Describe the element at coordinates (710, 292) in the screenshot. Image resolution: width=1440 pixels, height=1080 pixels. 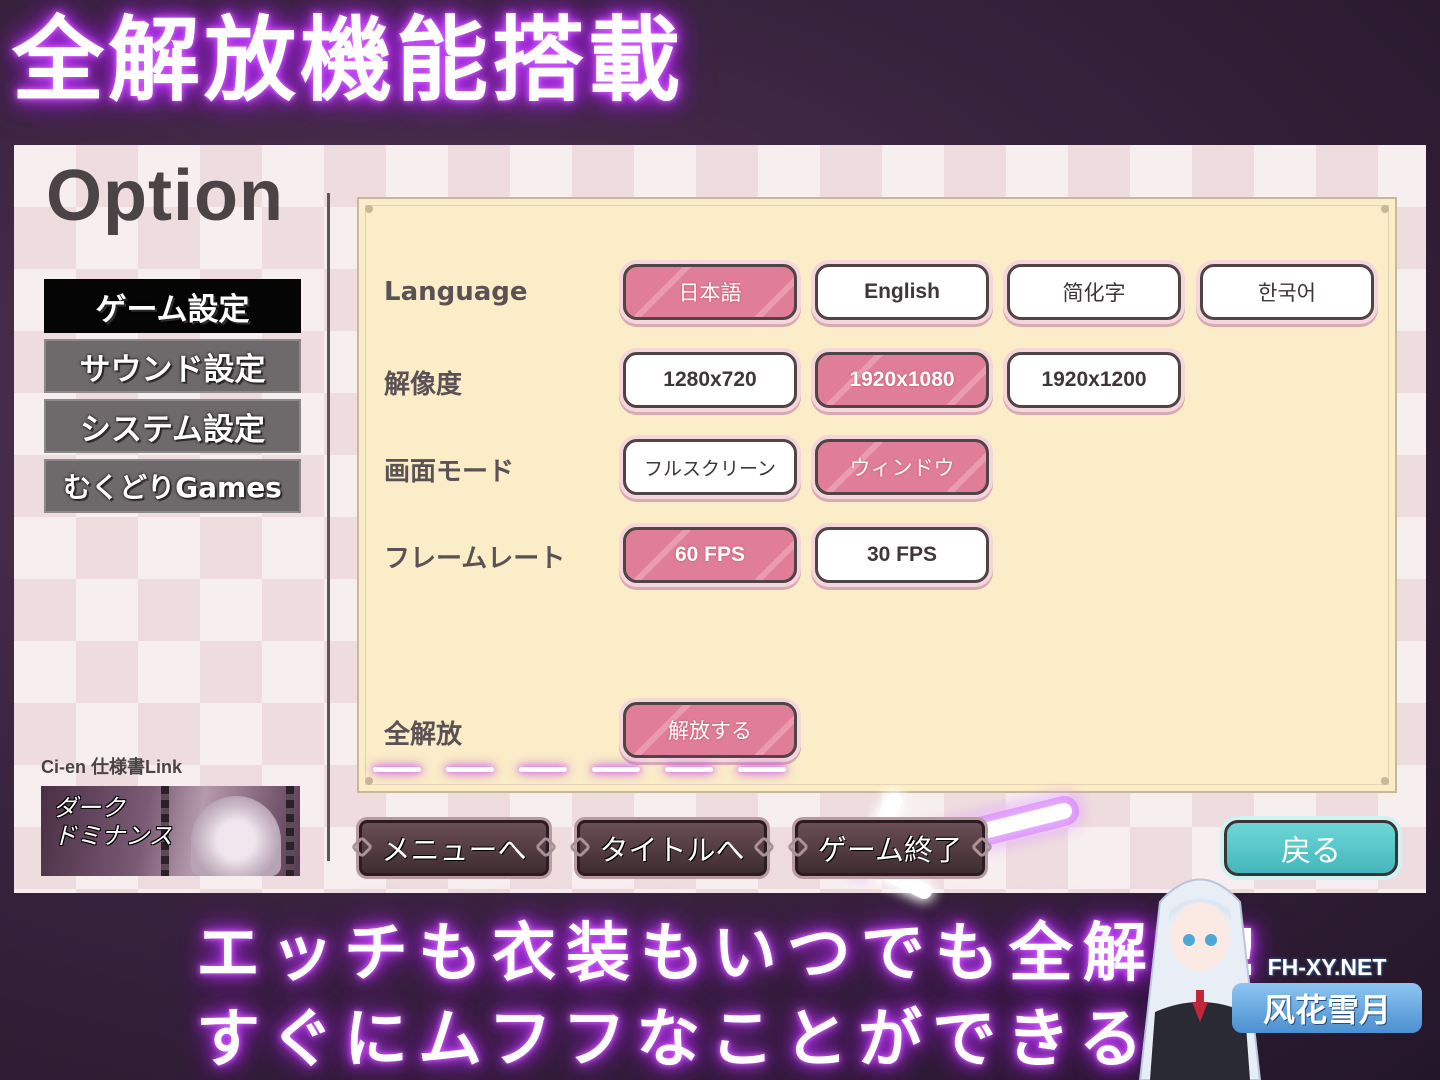
I see `language-option-japanese: 日本語` at that location.